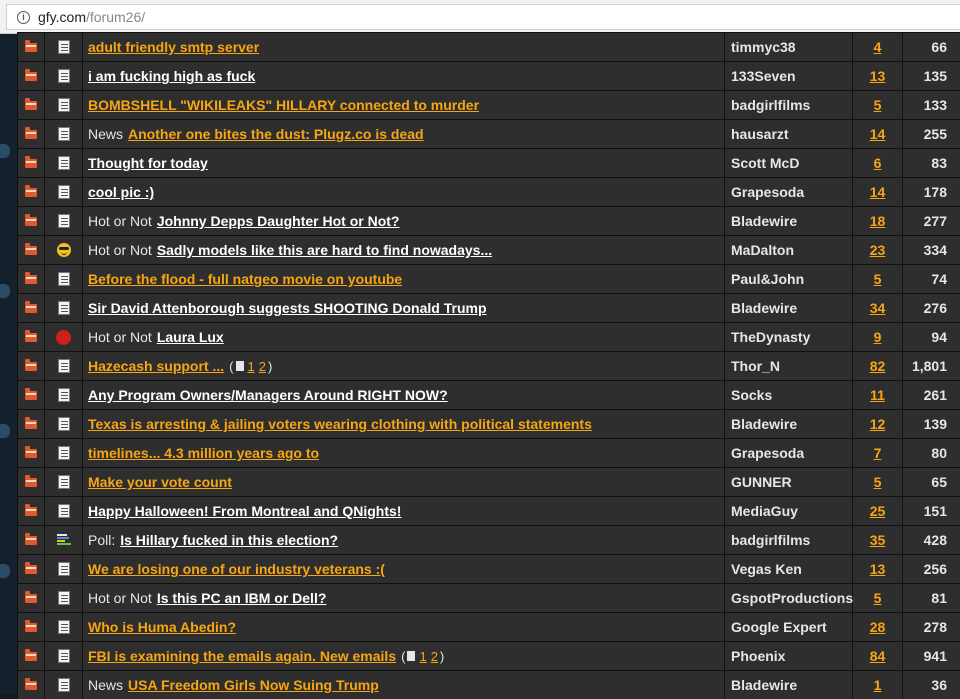 This screenshot has height=699, width=960. Describe the element at coordinates (106, 134) in the screenshot. I see `thread-prefix: News` at that location.